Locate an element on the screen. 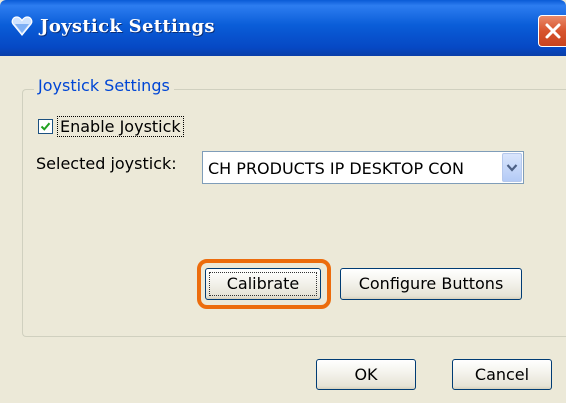  enable-joystick-checkbox is located at coordinates (45, 126).